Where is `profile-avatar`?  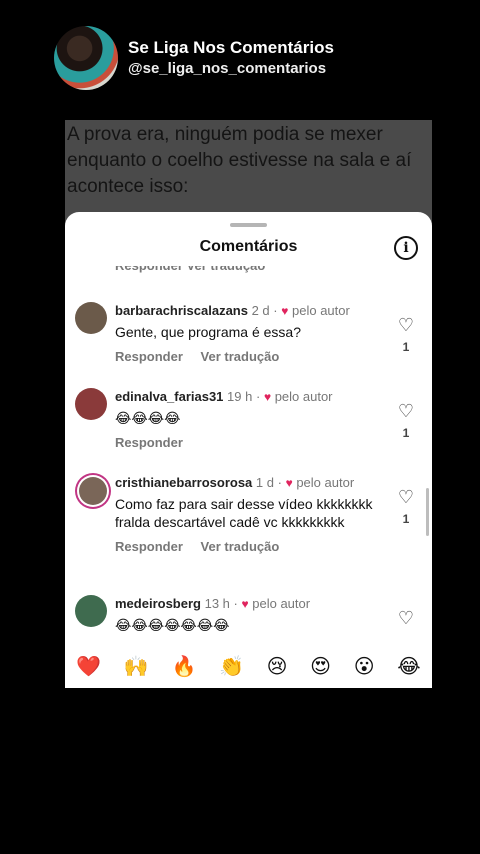
profile-avatar is located at coordinates (86, 58).